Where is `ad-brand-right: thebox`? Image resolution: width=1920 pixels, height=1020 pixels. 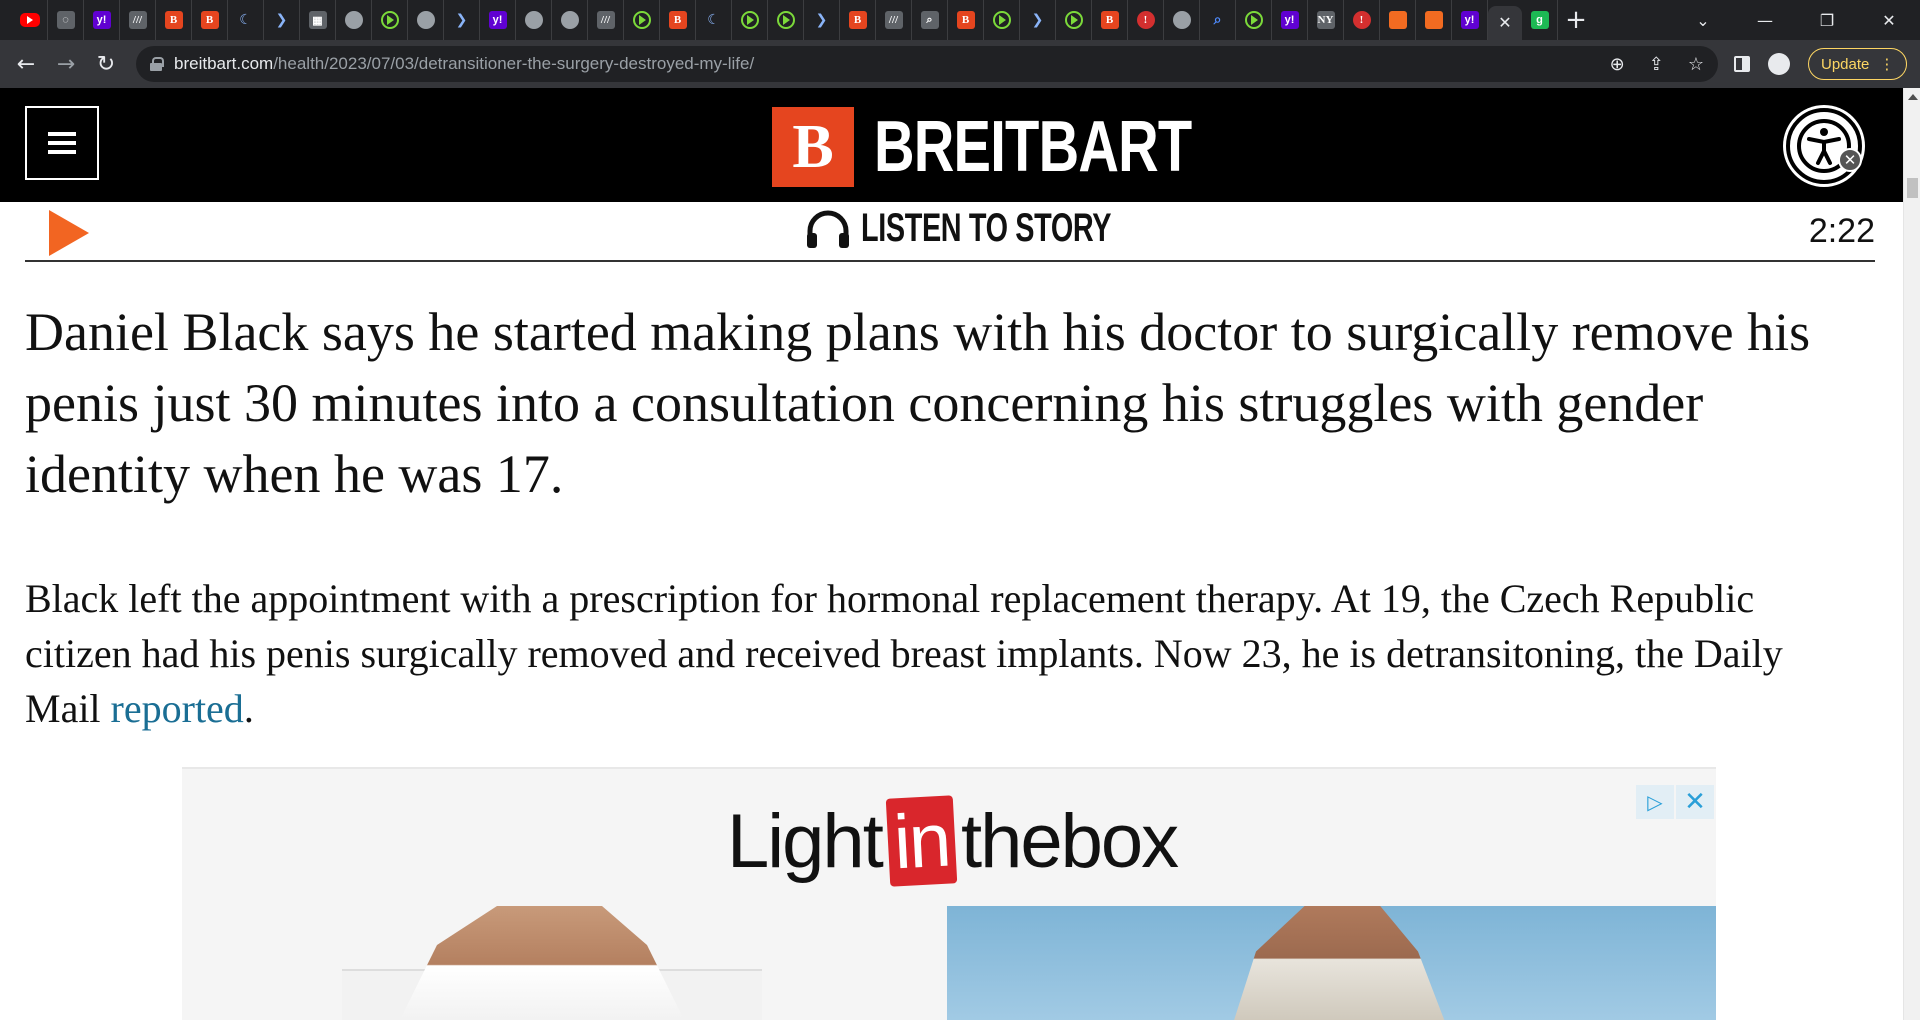 ad-brand-right: thebox is located at coordinates (1069, 841).